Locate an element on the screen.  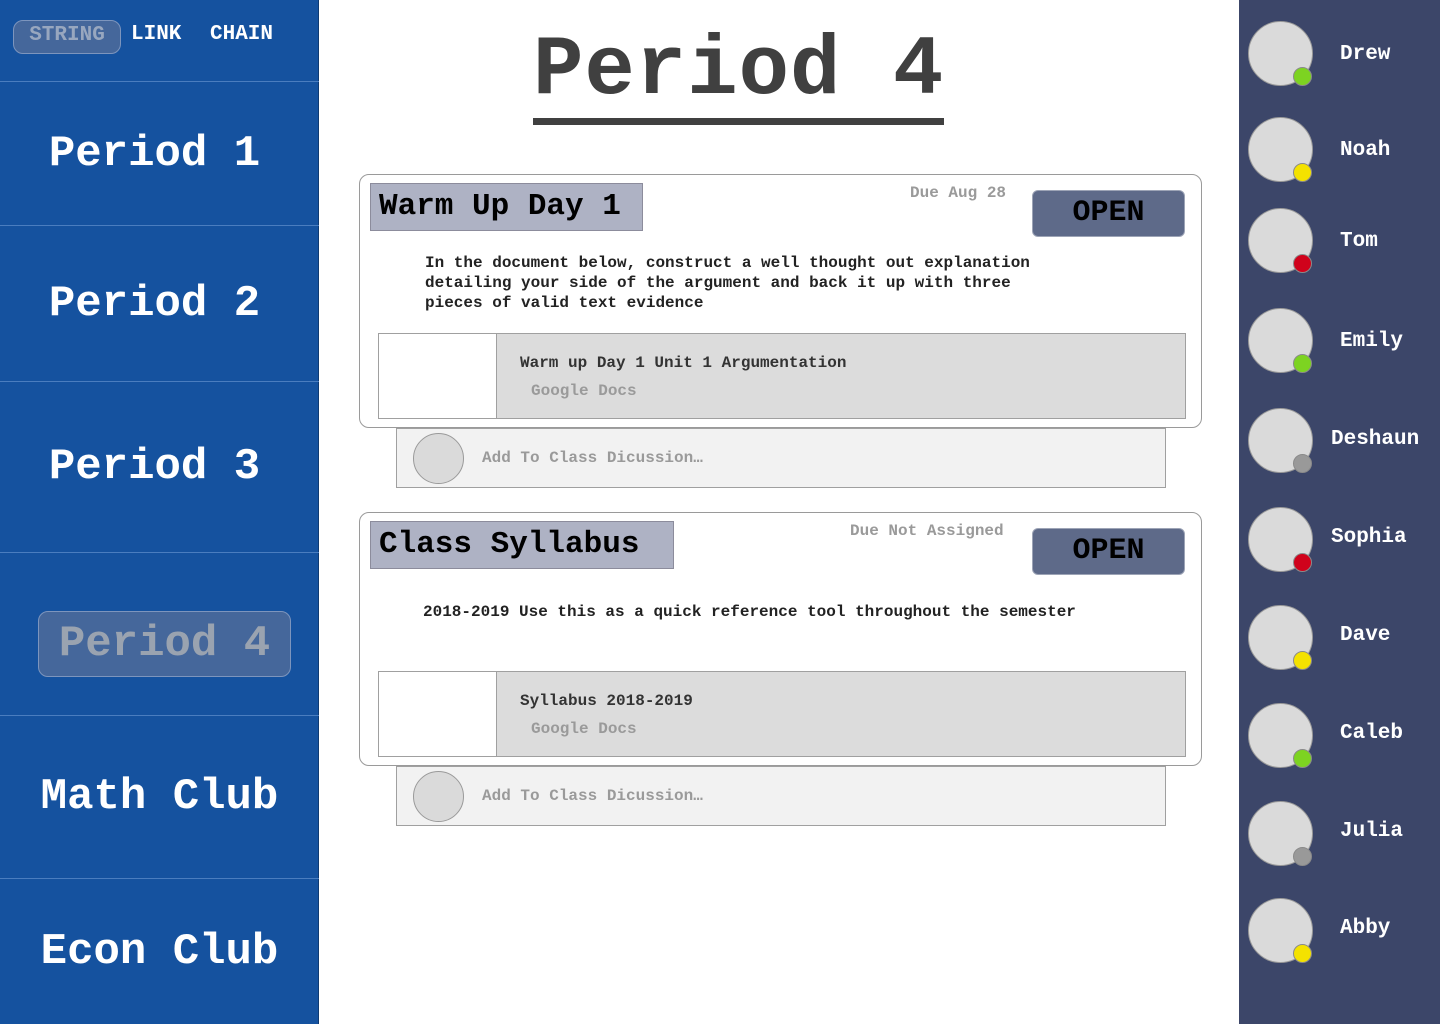
student-name: Abby is located at coordinates (1365, 928).